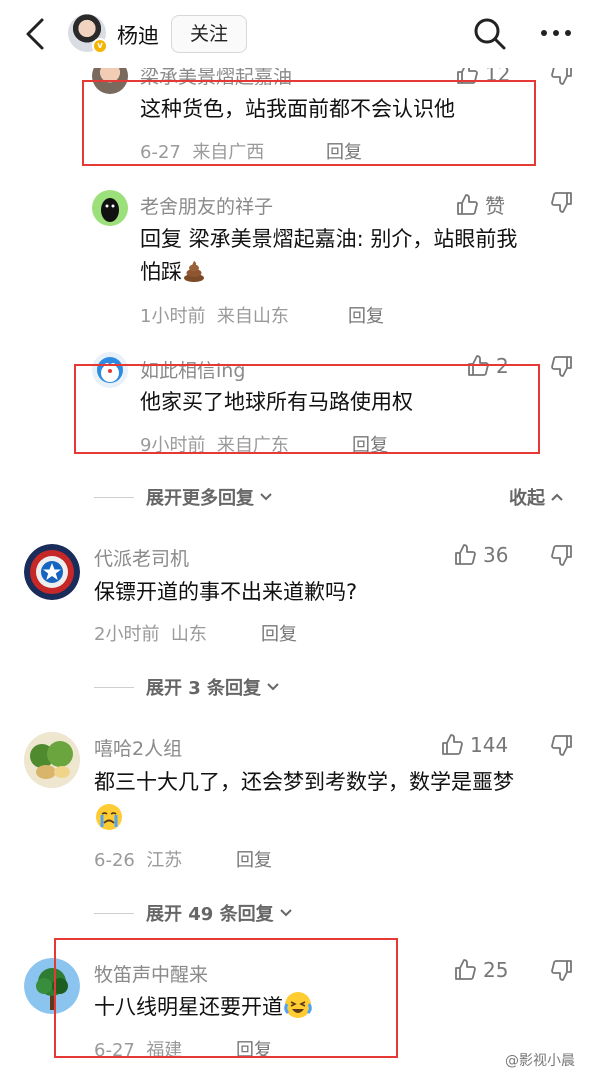 The height and width of the screenshot is (1080, 600). What do you see at coordinates (188, 634) in the screenshot?
I see `comment-location: 山东` at bounding box center [188, 634].